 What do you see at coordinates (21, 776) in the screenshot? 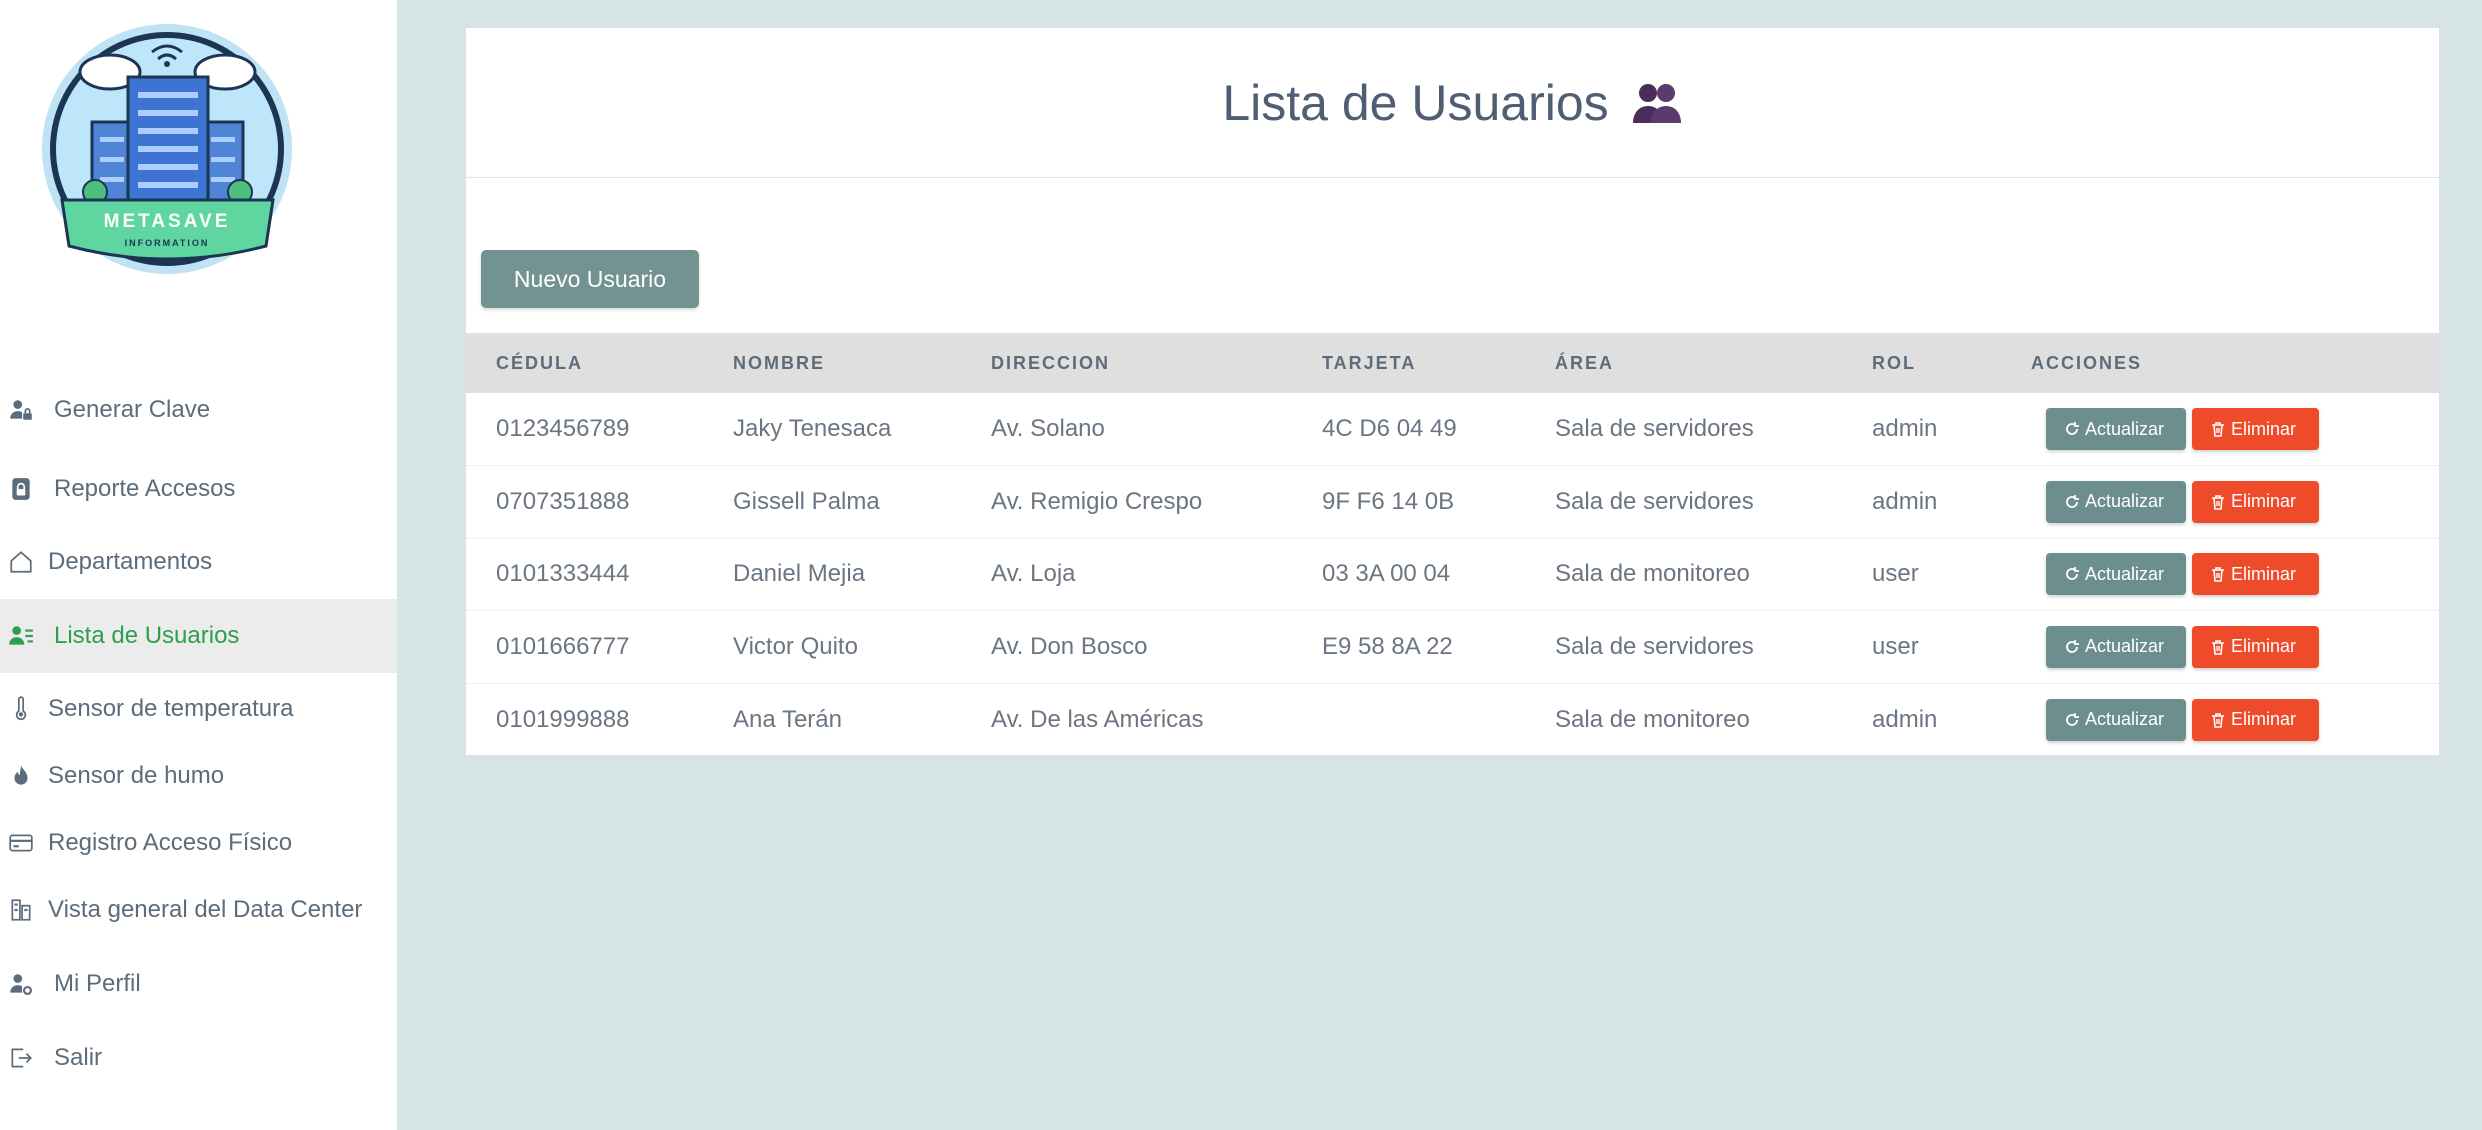
I see `fire-icon` at bounding box center [21, 776].